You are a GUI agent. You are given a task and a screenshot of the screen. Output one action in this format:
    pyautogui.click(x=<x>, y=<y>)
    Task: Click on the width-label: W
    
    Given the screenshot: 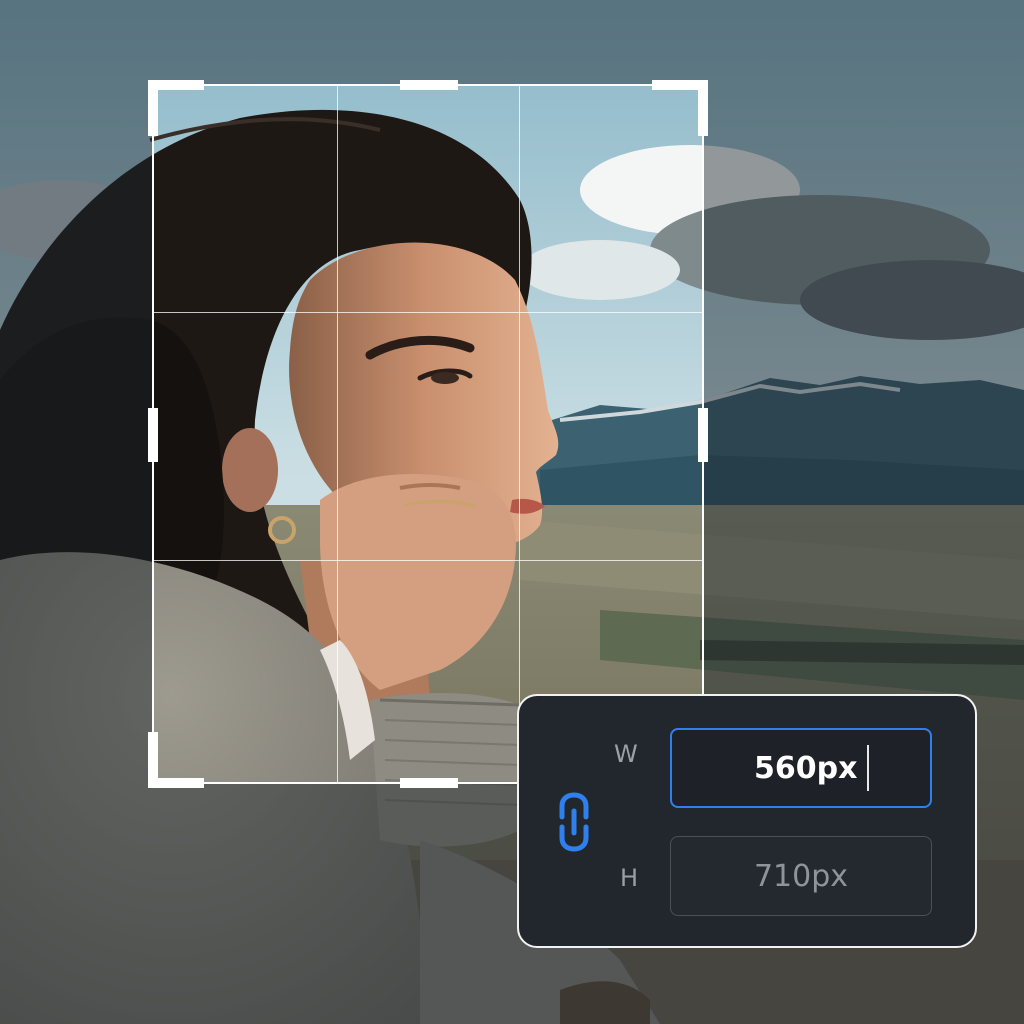 What is the action you would take?
    pyautogui.click(x=626, y=754)
    